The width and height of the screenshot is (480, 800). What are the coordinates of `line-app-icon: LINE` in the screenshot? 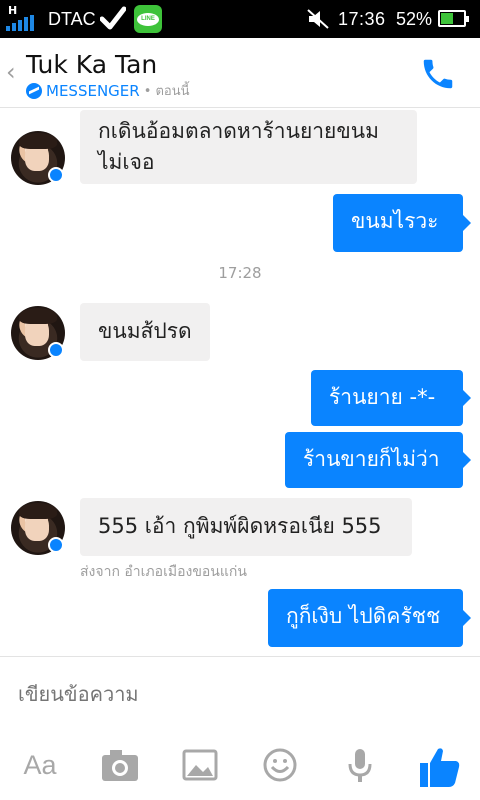 It's located at (148, 19).